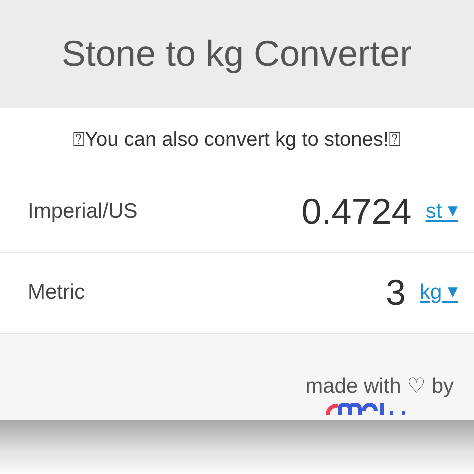 Image resolution: width=474 pixels, height=474 pixels. What do you see at coordinates (237, 54) in the screenshot?
I see `calculator-title: Stone to kg Converter` at bounding box center [237, 54].